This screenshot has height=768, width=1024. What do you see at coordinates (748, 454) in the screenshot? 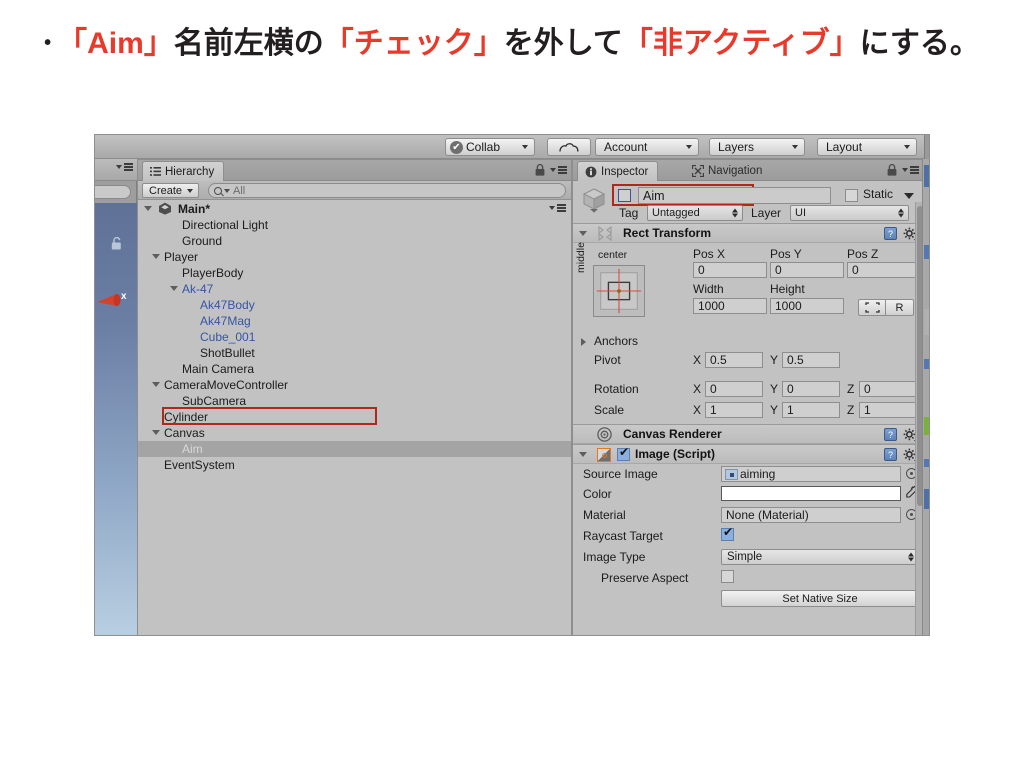
I see `image-script-header: Image (Script) ?` at bounding box center [748, 454].